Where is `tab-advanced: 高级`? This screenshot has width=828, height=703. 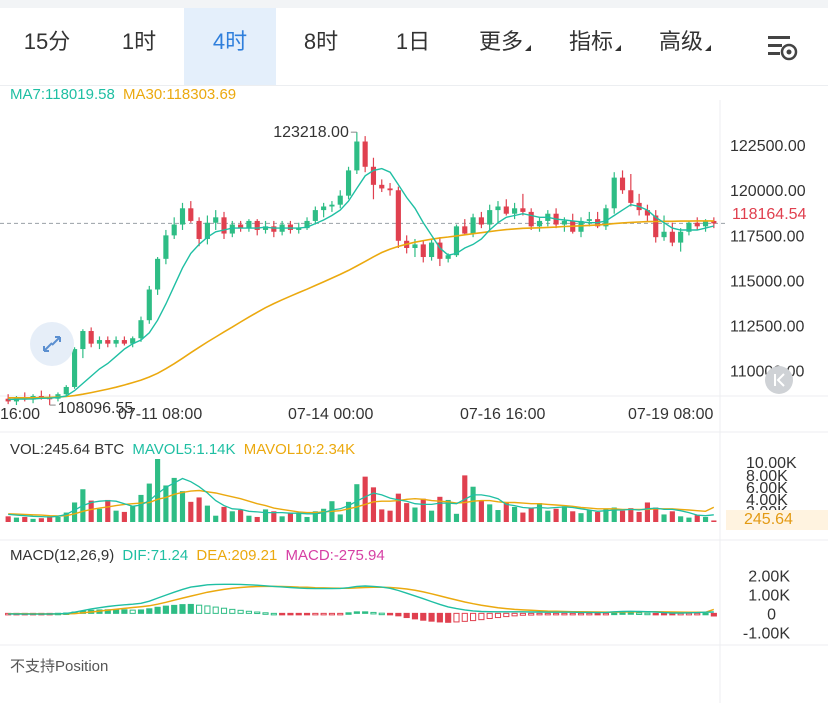 tab-advanced: 高级 is located at coordinates (685, 46).